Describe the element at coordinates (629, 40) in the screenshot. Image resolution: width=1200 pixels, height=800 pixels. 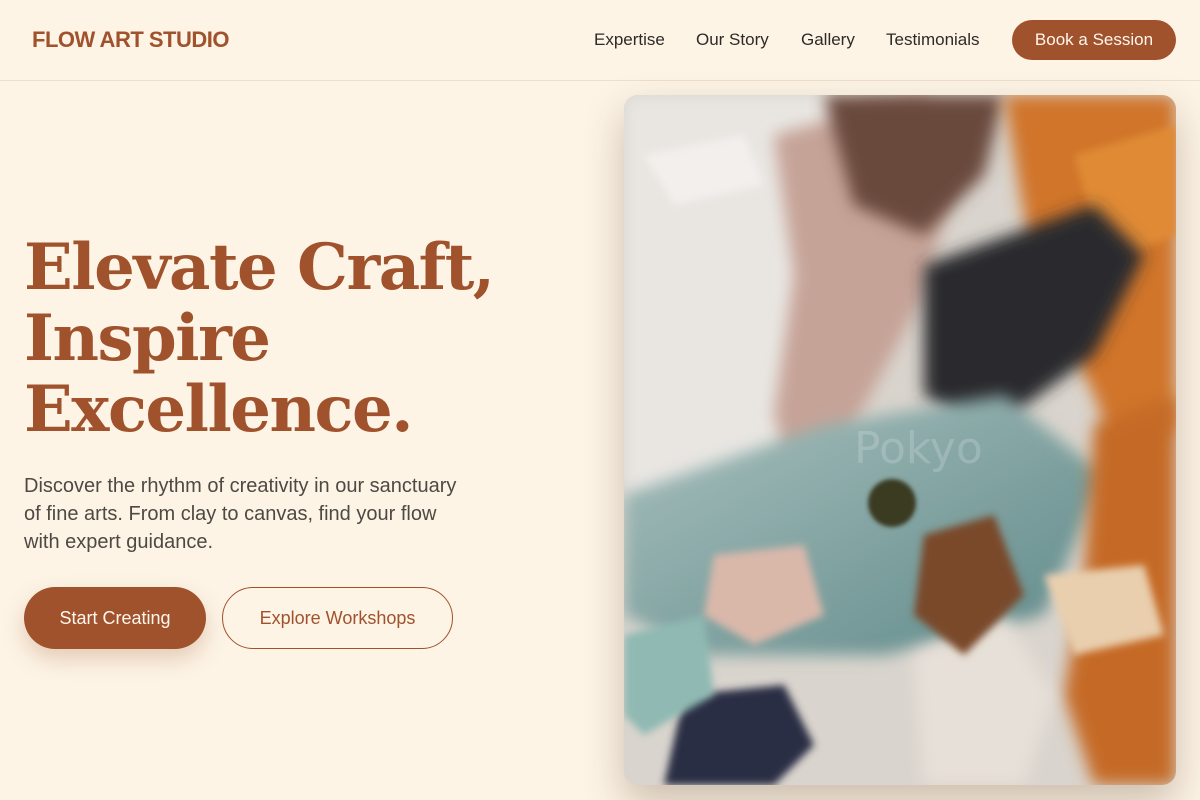
I see `nav-link-expertise: Expertise` at that location.